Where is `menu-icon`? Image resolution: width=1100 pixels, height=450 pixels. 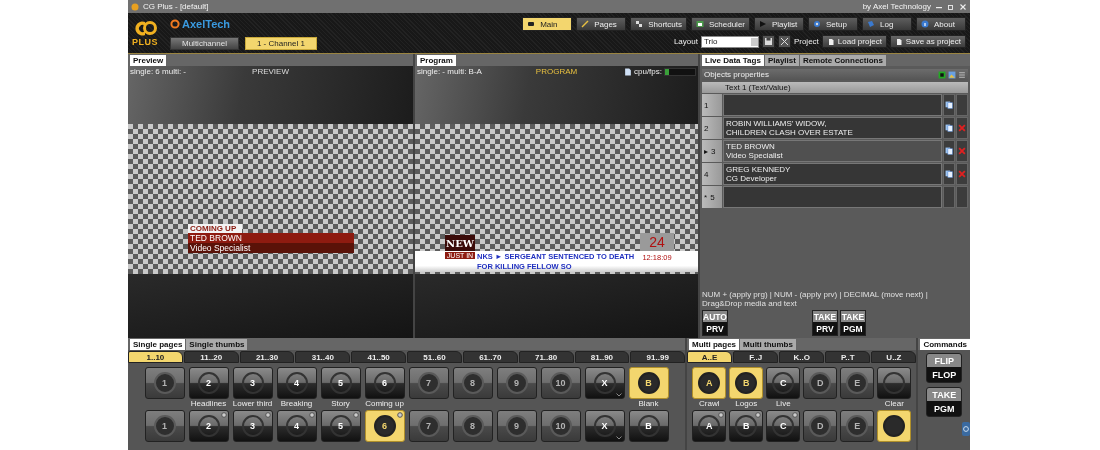 menu-icon is located at coordinates (962, 74).